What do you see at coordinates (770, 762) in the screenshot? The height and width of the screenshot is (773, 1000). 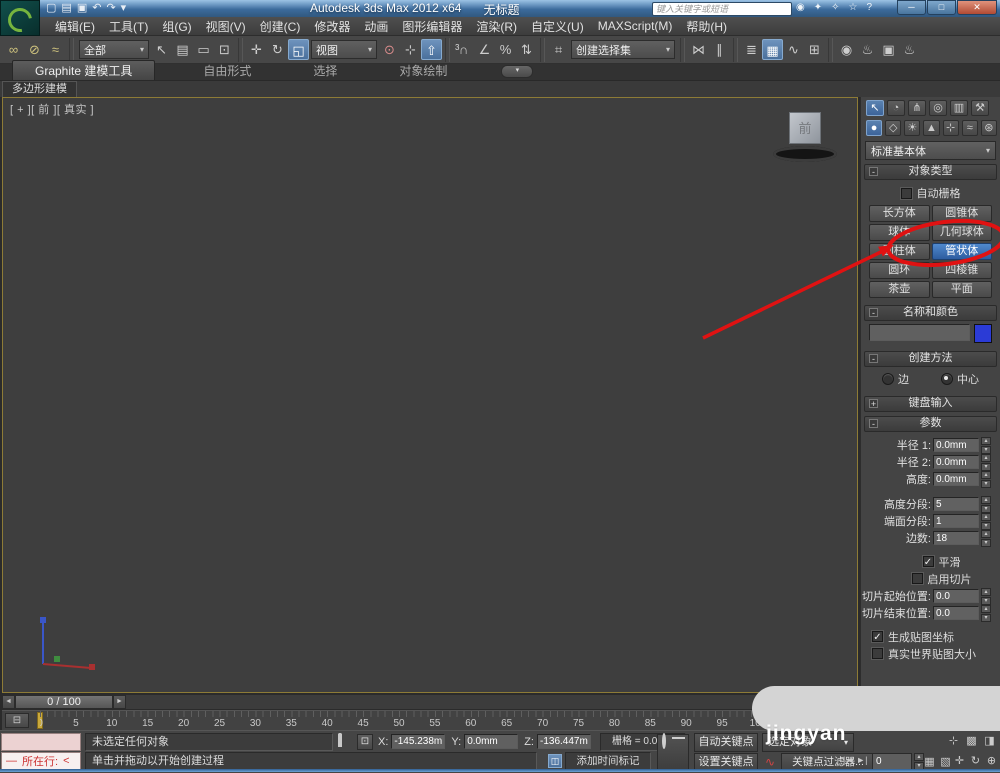 I see `new-key-curve-icon: ∿` at bounding box center [770, 762].